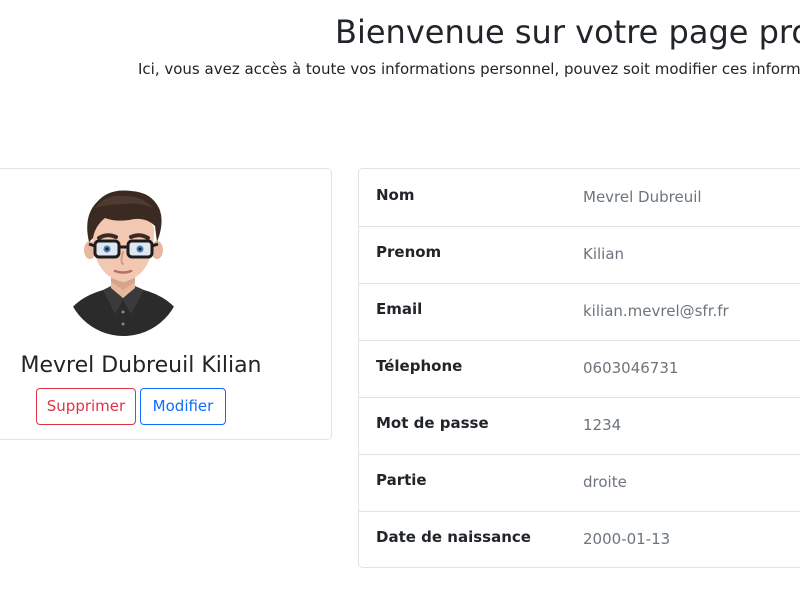 Image resolution: width=800 pixels, height=600 pixels. I want to click on detail-row-password: Mot de passe 1234, so click(579, 425).